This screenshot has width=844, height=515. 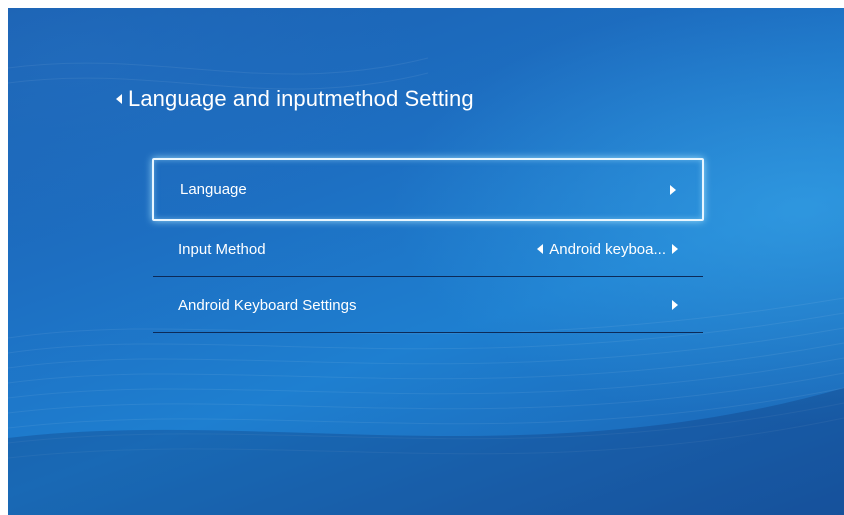 What do you see at coordinates (428, 305) in the screenshot?
I see `menu-item-android-keyboard-settings: Android Keyboard Settings` at bounding box center [428, 305].